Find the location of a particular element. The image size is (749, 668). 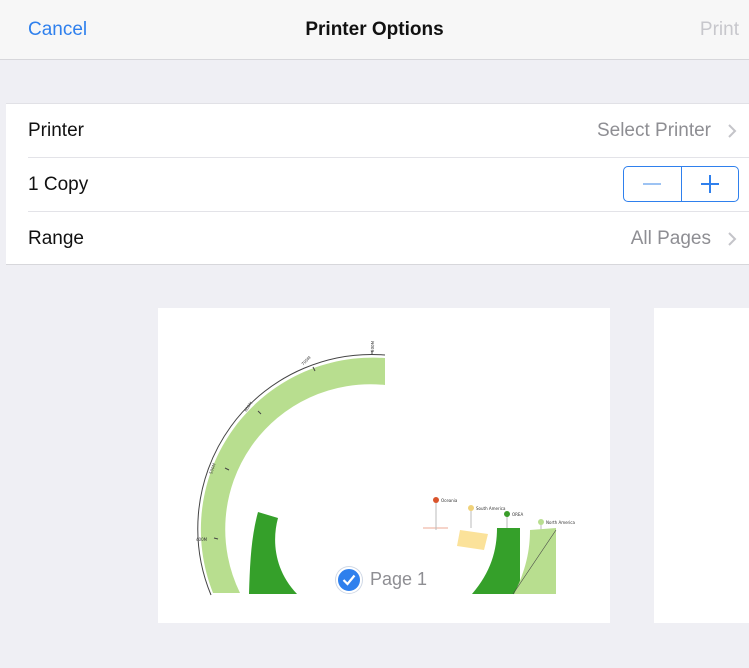

navigation-bar: Cancel Printer Options Print is located at coordinates (374, 30).